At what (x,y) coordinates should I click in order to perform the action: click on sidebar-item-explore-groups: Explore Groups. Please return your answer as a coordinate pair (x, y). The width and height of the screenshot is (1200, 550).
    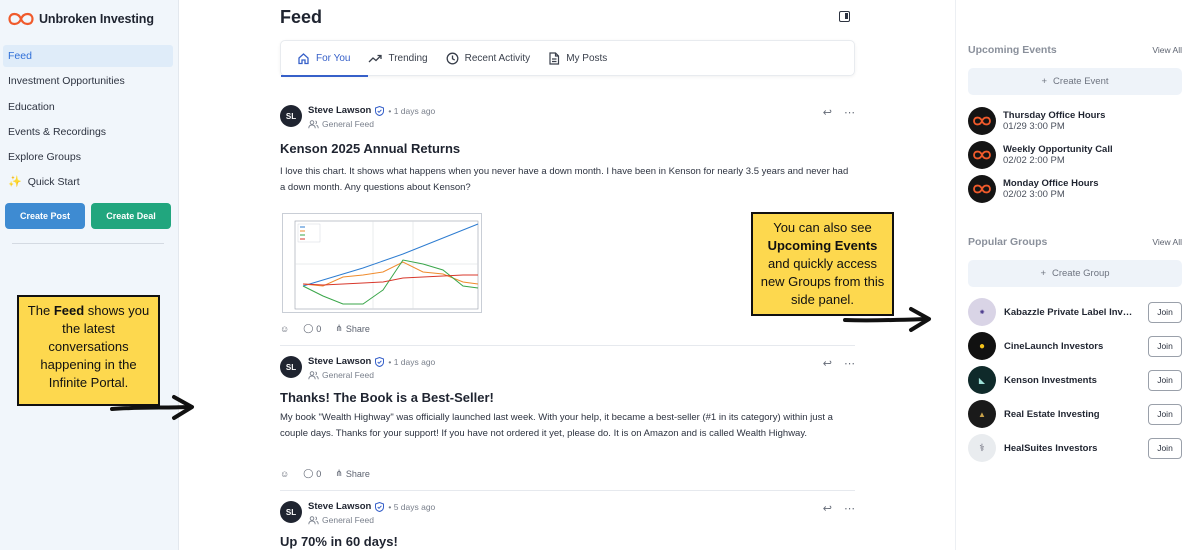
    Looking at the image, I should click on (88, 157).